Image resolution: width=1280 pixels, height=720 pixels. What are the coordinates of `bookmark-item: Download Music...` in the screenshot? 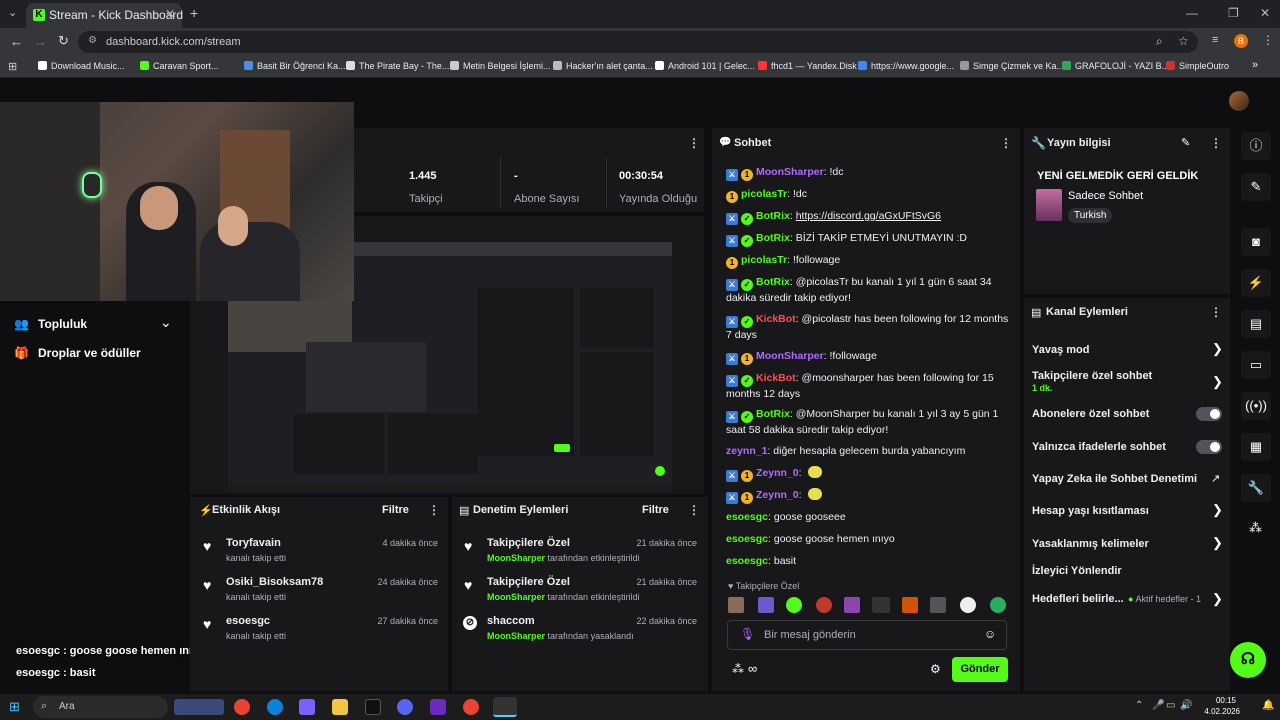 It's located at (81, 66).